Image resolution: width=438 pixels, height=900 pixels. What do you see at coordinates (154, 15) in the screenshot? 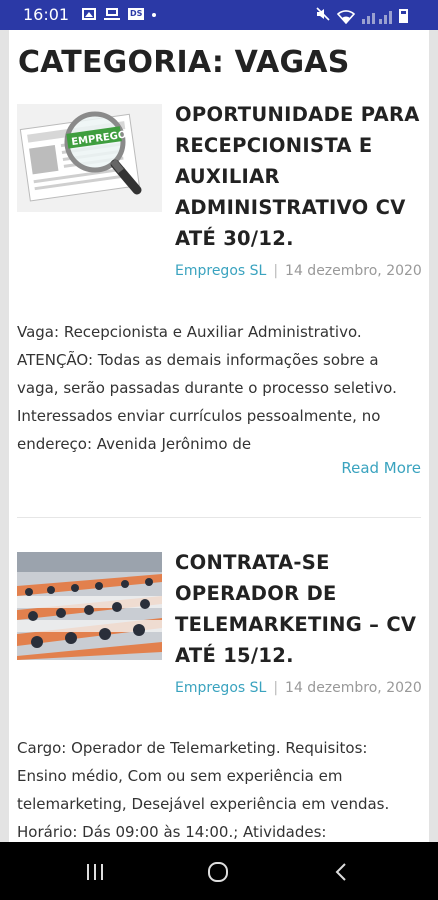
I see `dot-icon` at bounding box center [154, 15].